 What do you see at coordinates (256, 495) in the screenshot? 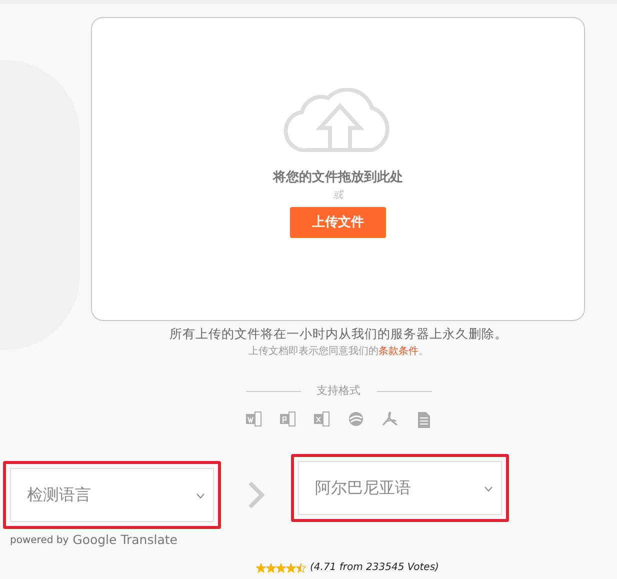
I see `chevron-right-icon` at bounding box center [256, 495].